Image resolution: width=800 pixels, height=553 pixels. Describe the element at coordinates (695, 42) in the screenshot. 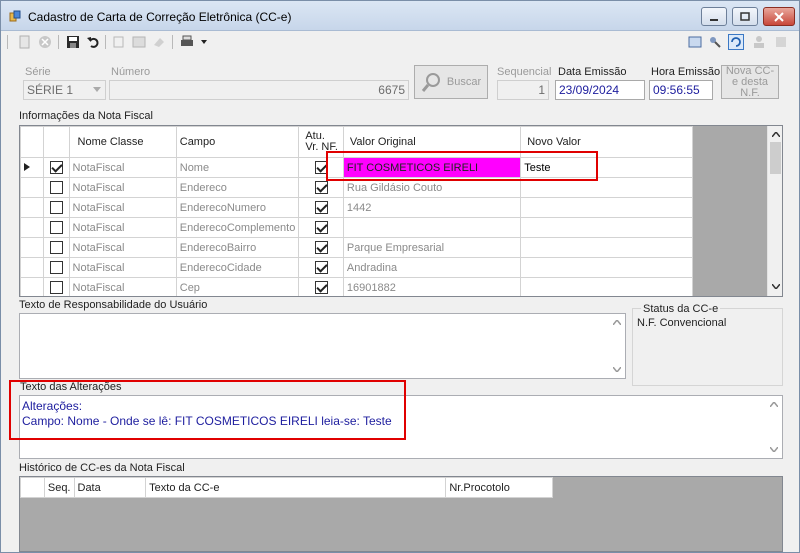

I see `list-icon` at that location.